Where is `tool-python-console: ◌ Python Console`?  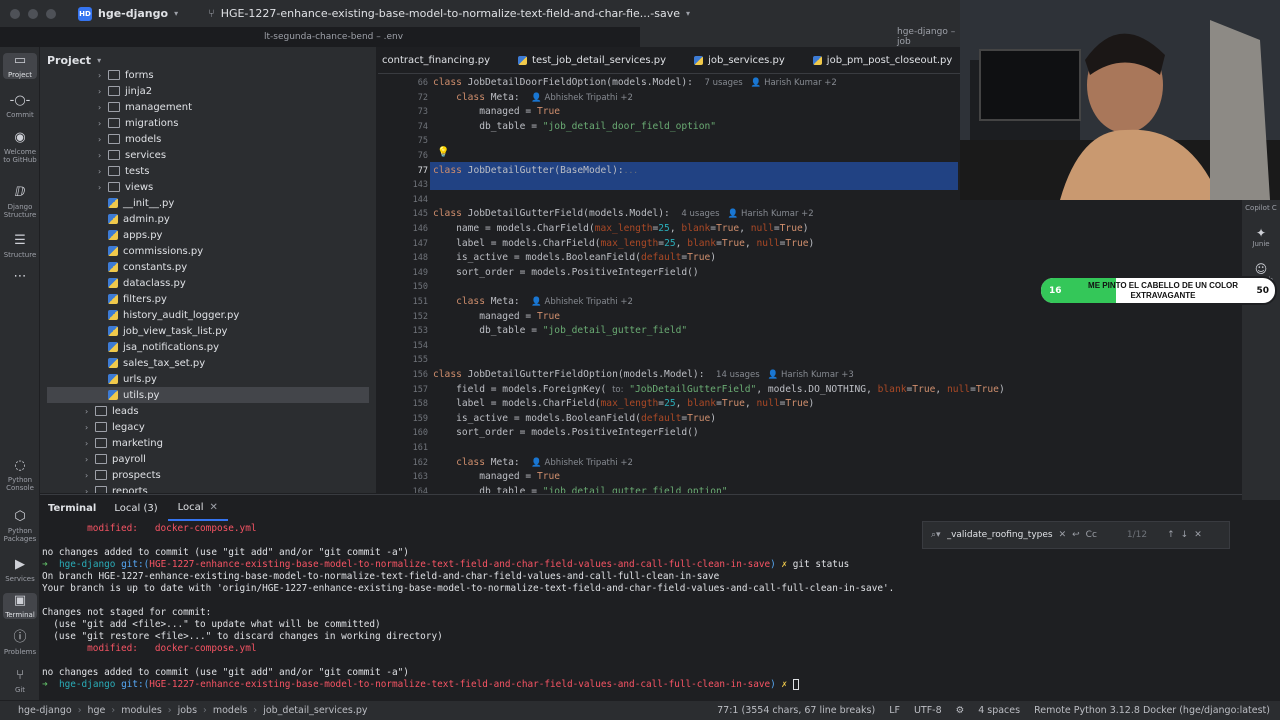 tool-python-console: ◌ Python Console is located at coordinates (20, 475).